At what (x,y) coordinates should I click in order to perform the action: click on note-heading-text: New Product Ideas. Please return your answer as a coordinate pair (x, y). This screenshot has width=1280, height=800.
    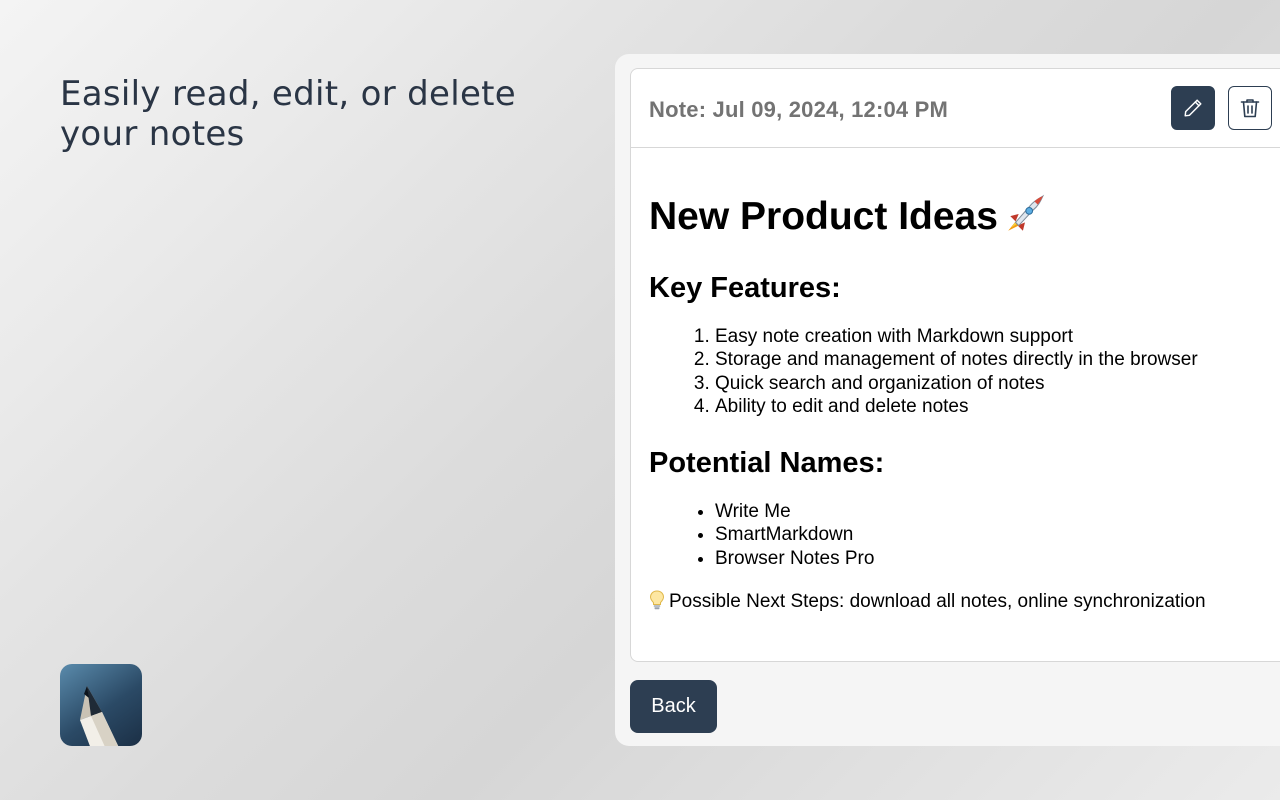
    Looking at the image, I should click on (823, 216).